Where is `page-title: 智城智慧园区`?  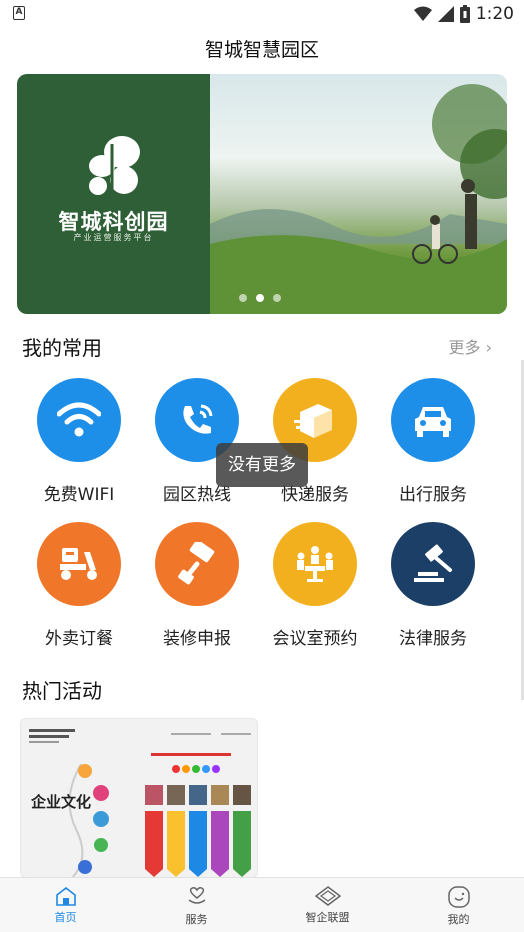
page-title: 智城智慧园区 is located at coordinates (261, 50).